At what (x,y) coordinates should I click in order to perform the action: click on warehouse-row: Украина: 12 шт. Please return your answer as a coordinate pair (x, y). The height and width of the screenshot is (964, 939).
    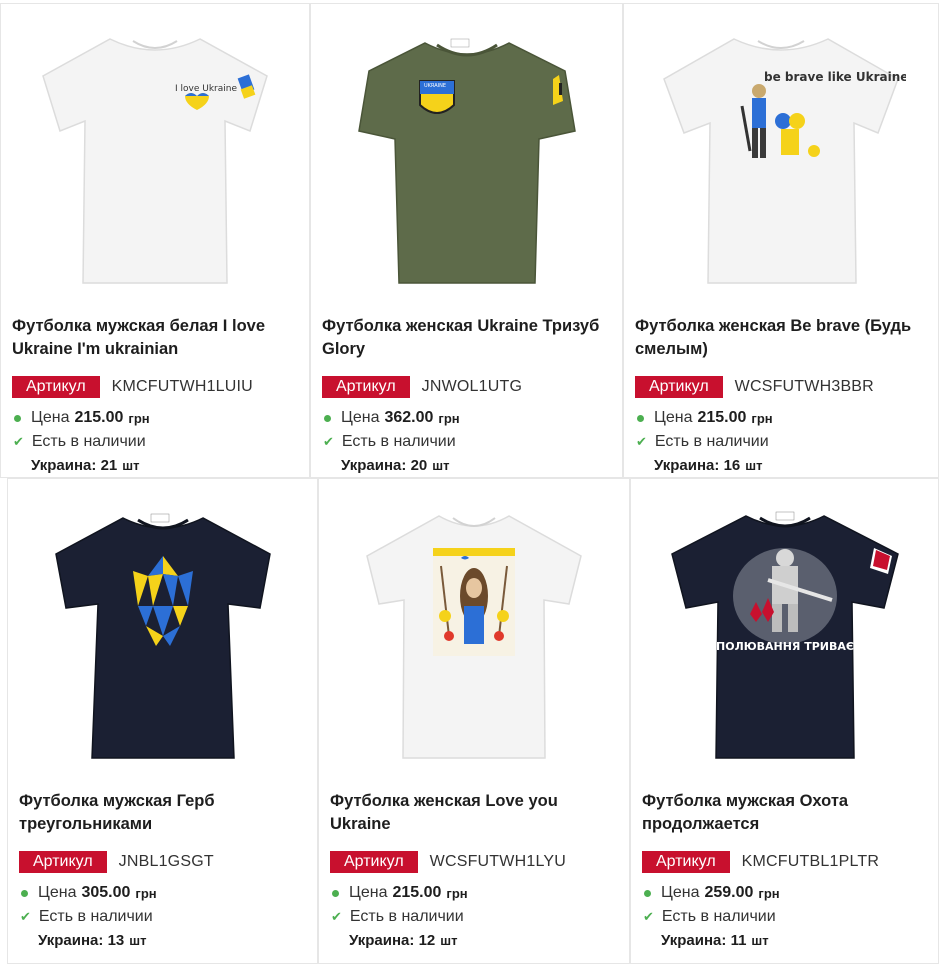
    Looking at the image, I should click on (403, 940).